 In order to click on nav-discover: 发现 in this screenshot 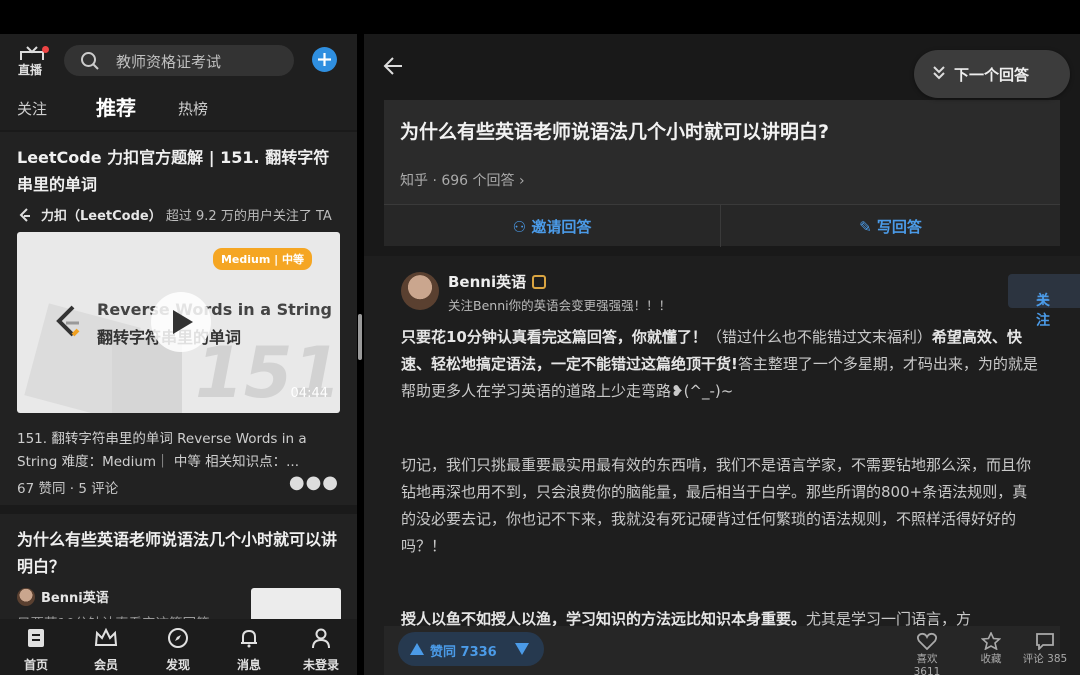, I will do `click(178, 650)`.